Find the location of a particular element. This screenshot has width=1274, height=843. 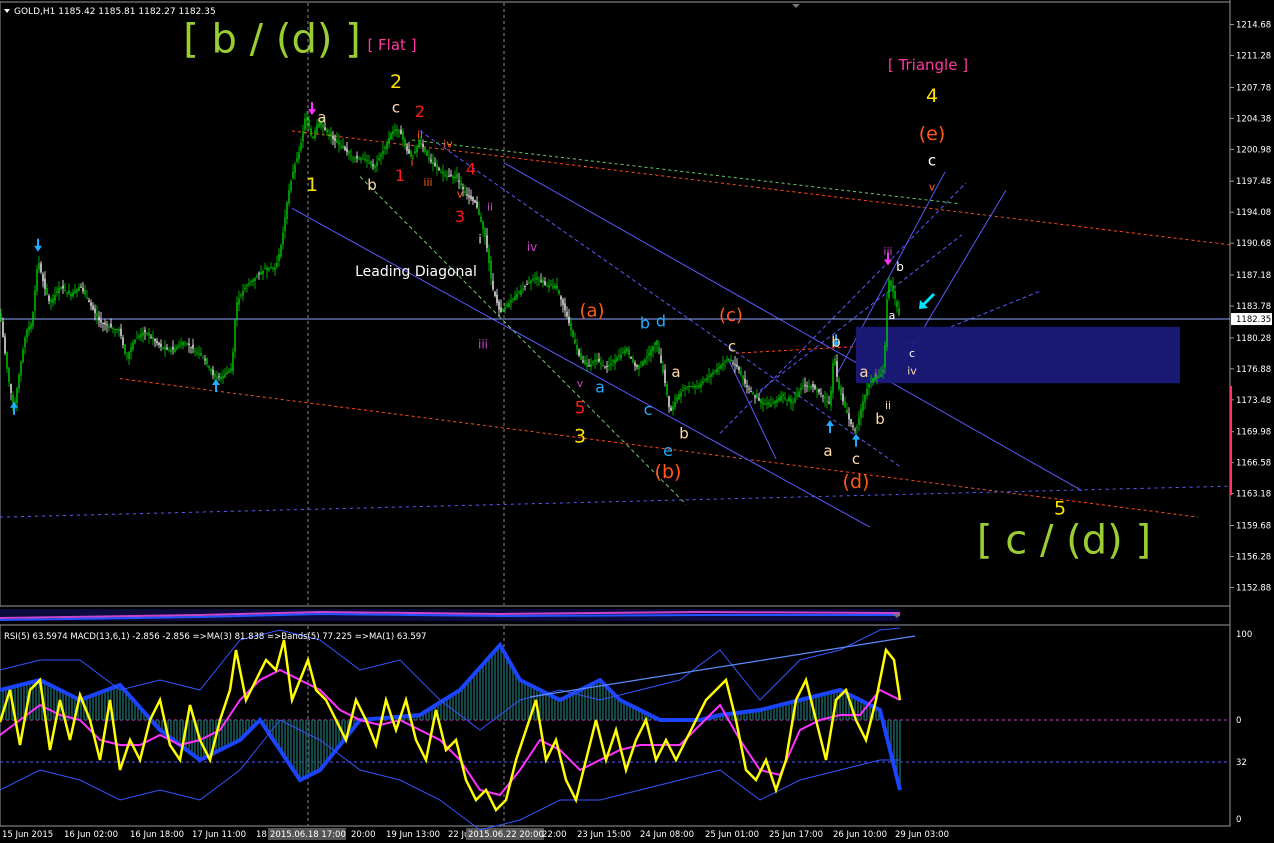

time-tick-label: 16 Jun 18:00 is located at coordinates (157, 835).